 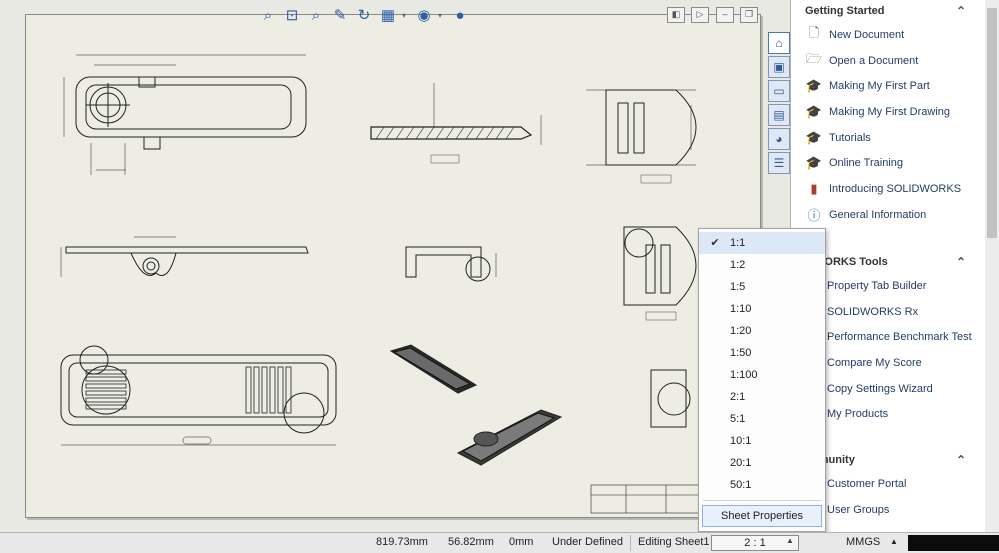 What do you see at coordinates (762, 441) in the screenshot?
I see `scale-option: 10:1` at bounding box center [762, 441].